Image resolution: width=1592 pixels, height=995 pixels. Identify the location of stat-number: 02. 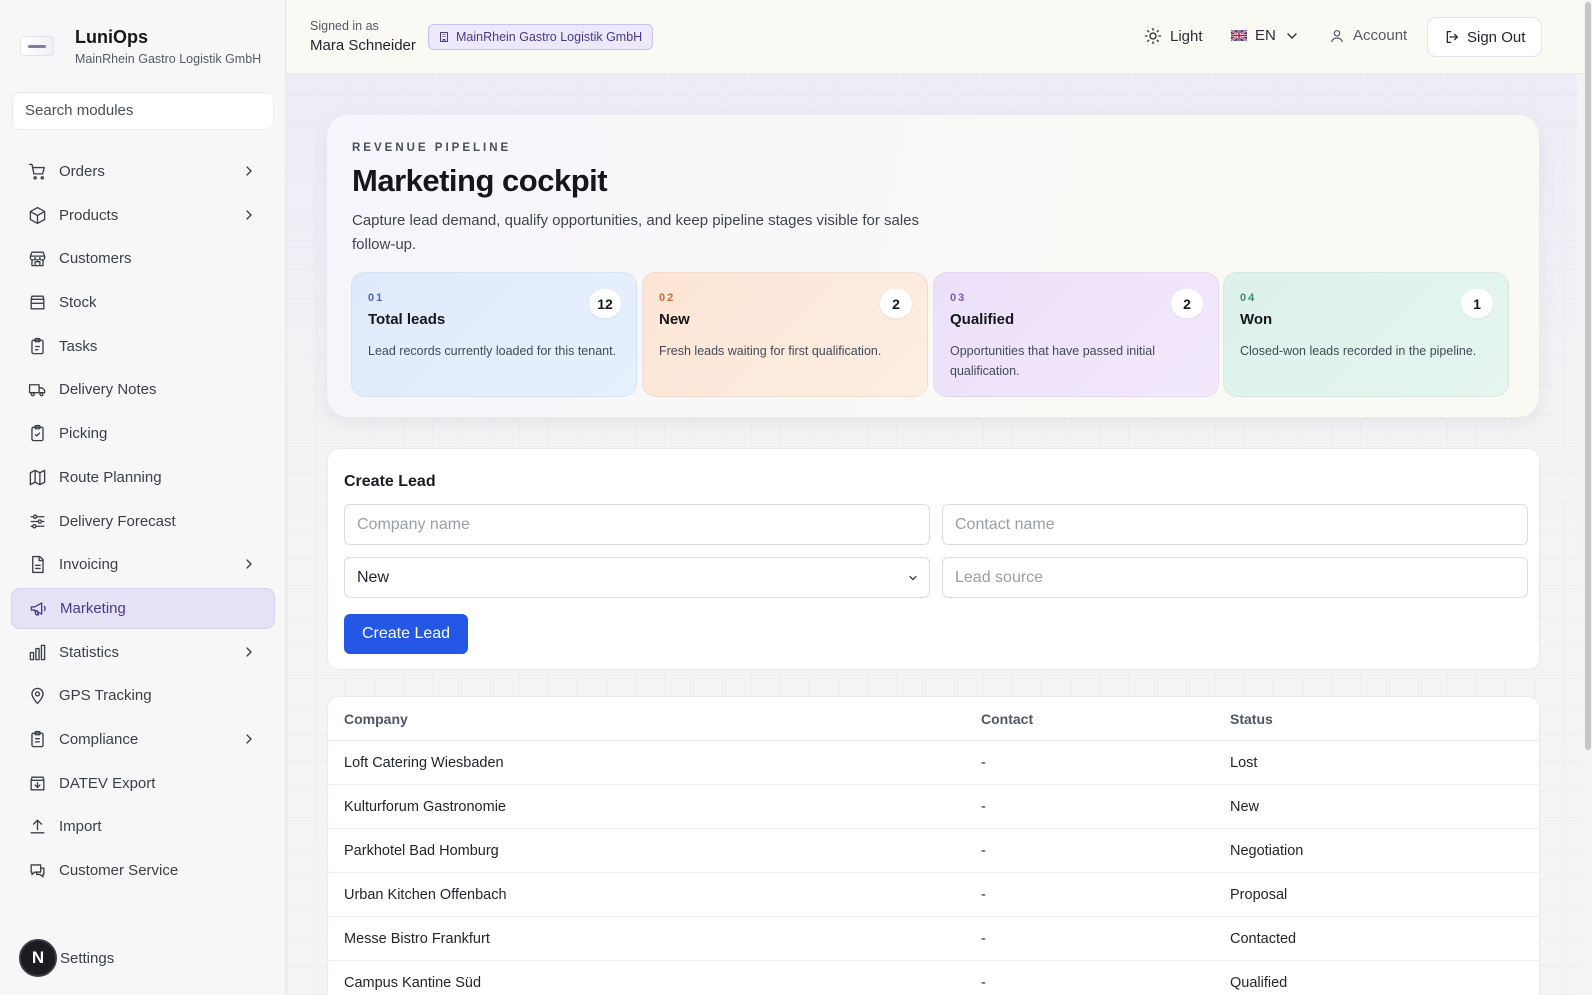
(667, 298).